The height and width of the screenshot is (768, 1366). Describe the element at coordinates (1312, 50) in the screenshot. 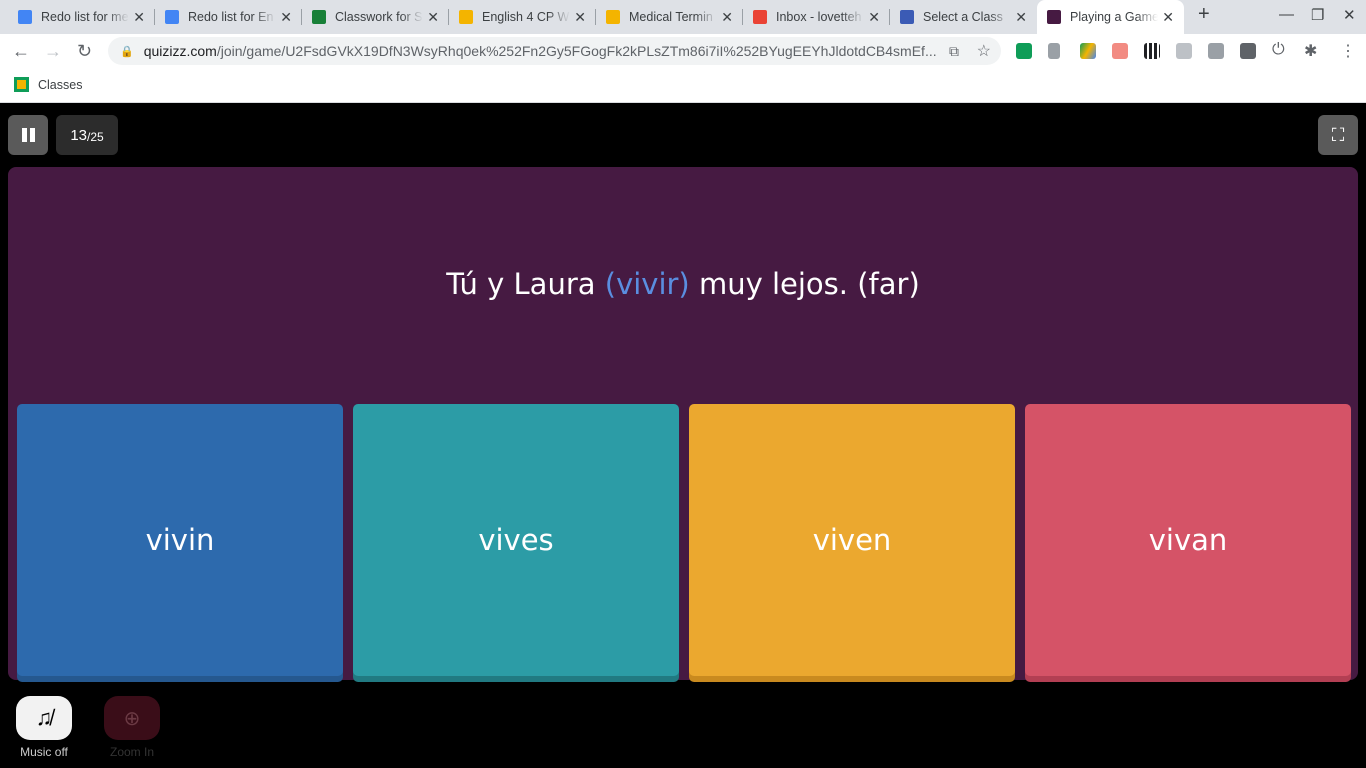

I see `extensions-puzzle-icon: ✱` at that location.